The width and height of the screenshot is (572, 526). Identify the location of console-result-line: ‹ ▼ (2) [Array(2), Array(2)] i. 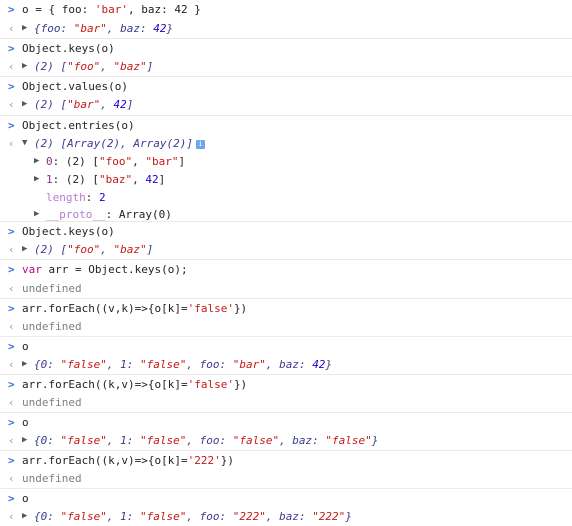
(286, 143).